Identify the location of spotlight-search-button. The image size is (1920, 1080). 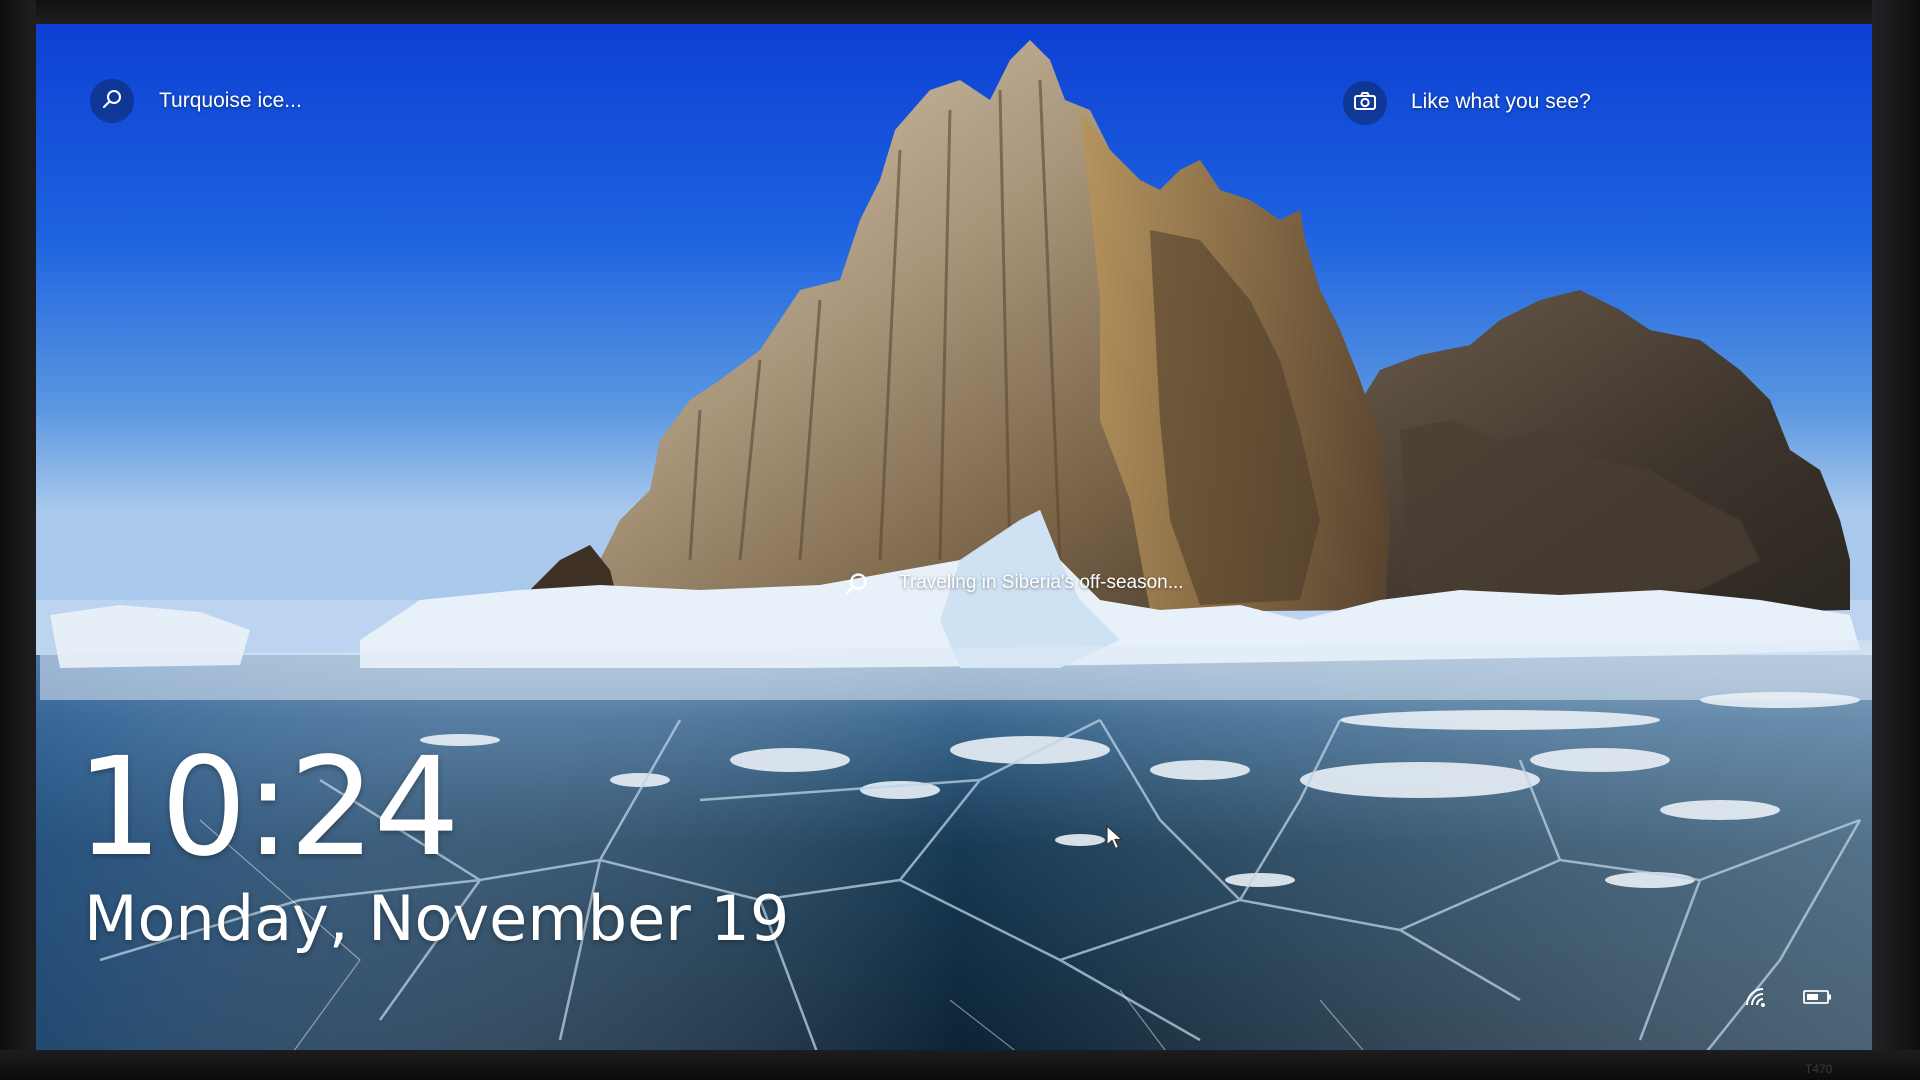
(112, 101).